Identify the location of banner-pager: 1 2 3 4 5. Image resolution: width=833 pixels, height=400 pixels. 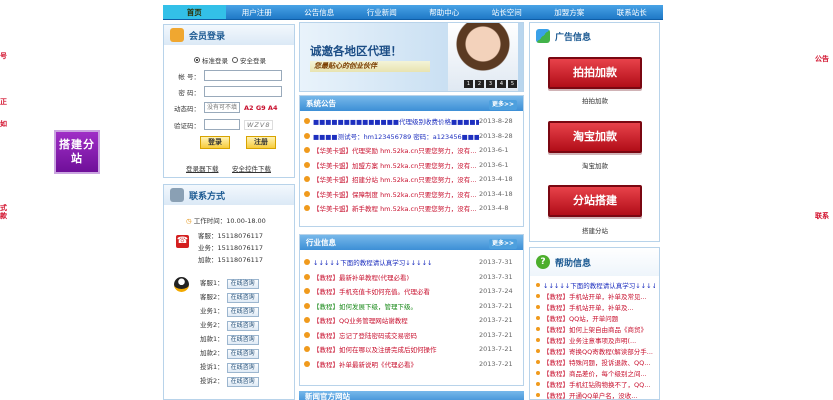
(490, 84).